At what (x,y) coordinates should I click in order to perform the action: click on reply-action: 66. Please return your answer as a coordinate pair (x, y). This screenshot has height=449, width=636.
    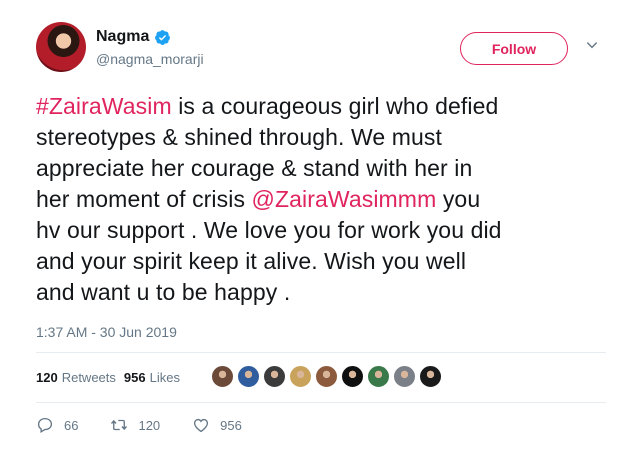
    Looking at the image, I should click on (57, 425).